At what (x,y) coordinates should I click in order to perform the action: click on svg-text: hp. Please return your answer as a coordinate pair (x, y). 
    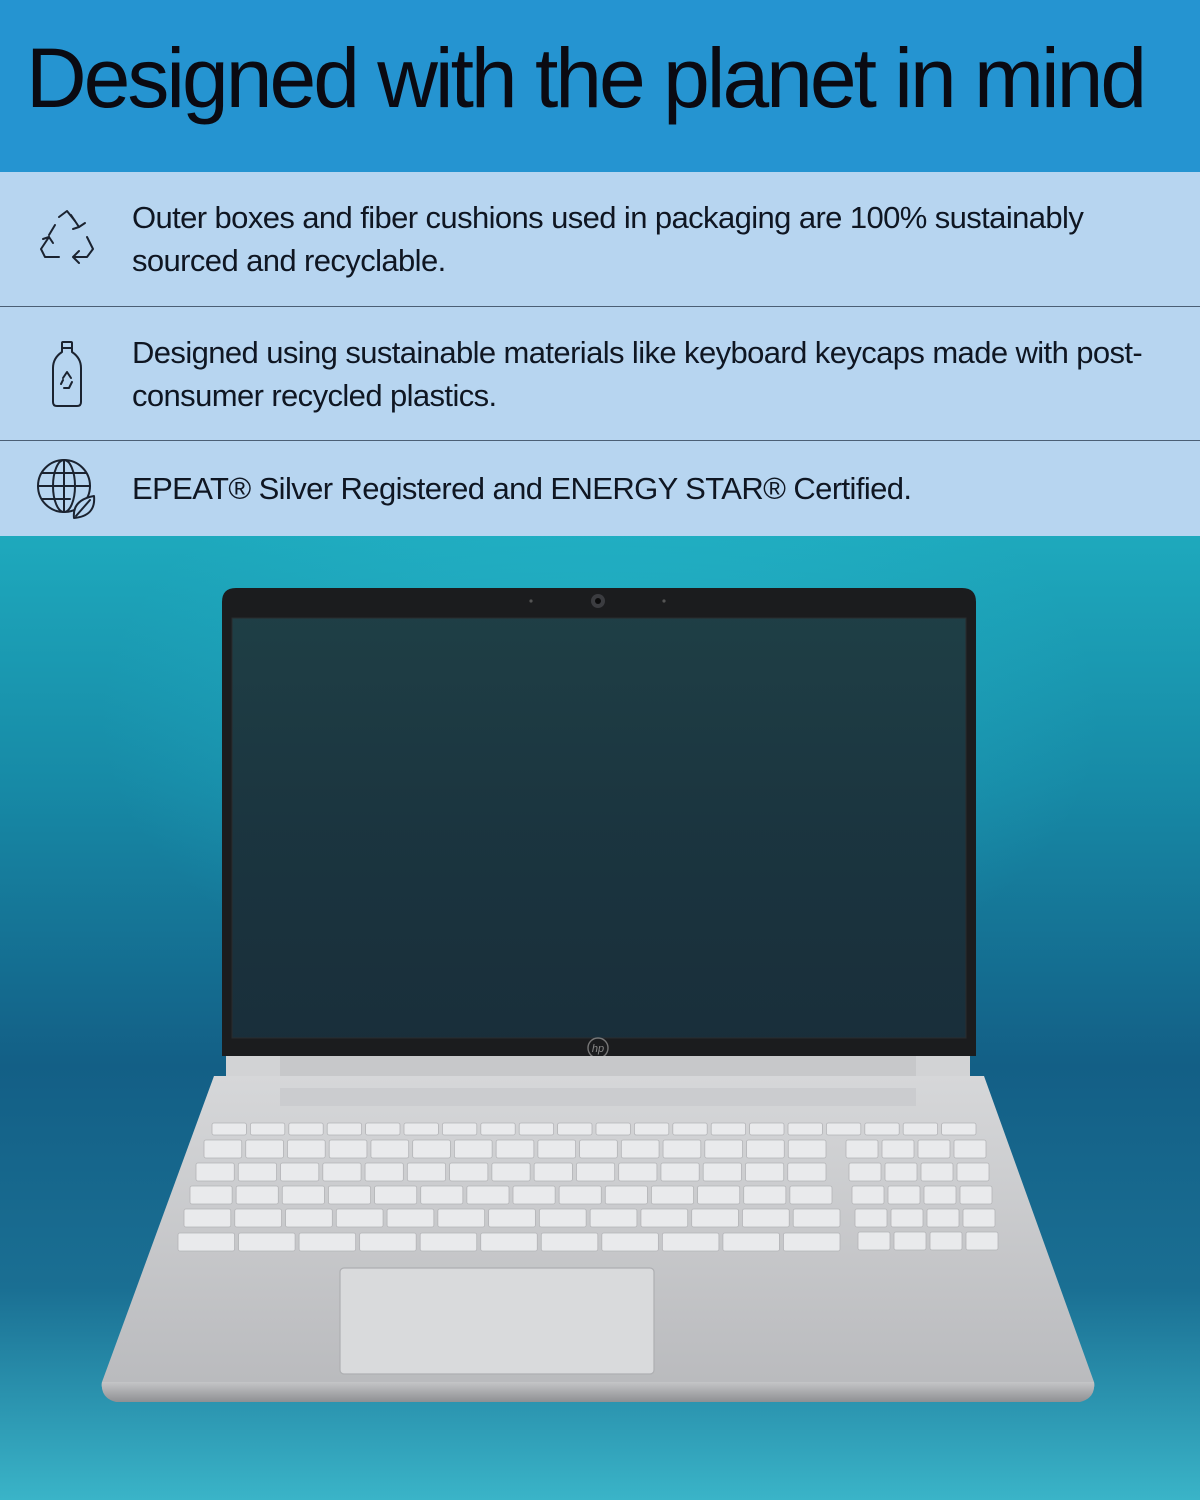
    Looking at the image, I should click on (598, 1049).